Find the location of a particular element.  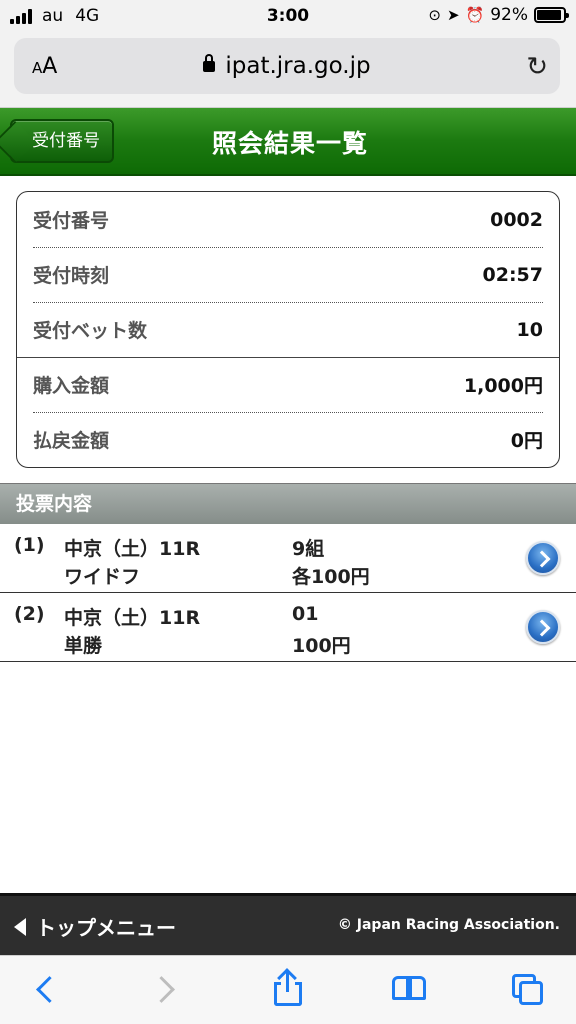

url-text: ipat.jra.go.jp is located at coordinates (298, 66).